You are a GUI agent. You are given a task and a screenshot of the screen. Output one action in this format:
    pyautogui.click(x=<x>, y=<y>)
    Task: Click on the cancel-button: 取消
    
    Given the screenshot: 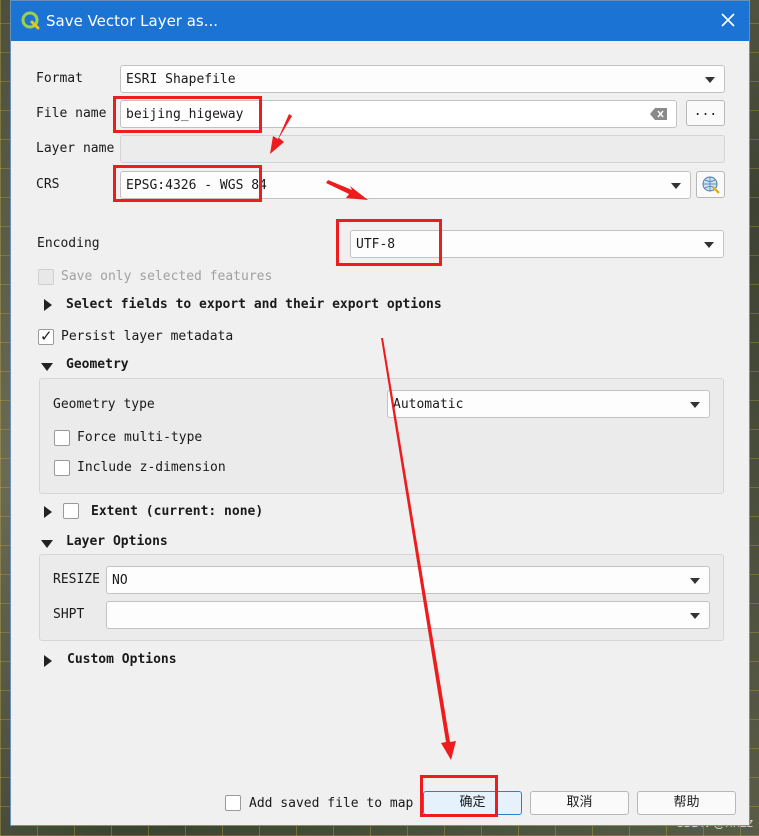 What is the action you would take?
    pyautogui.click(x=579, y=803)
    